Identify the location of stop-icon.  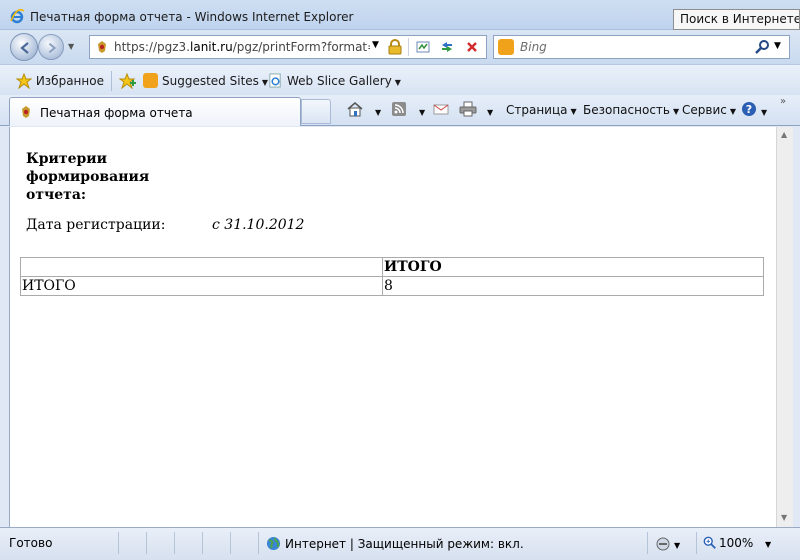
(472, 47).